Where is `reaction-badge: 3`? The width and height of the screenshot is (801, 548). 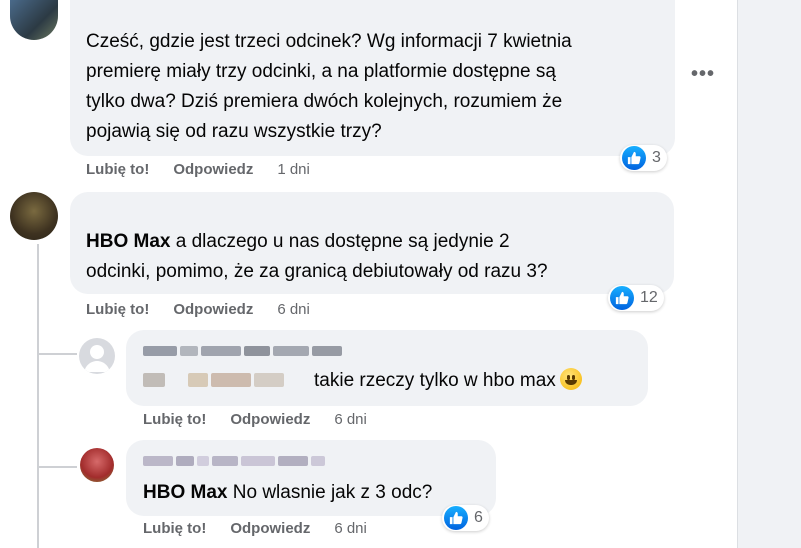
reaction-badge: 3 is located at coordinates (643, 158).